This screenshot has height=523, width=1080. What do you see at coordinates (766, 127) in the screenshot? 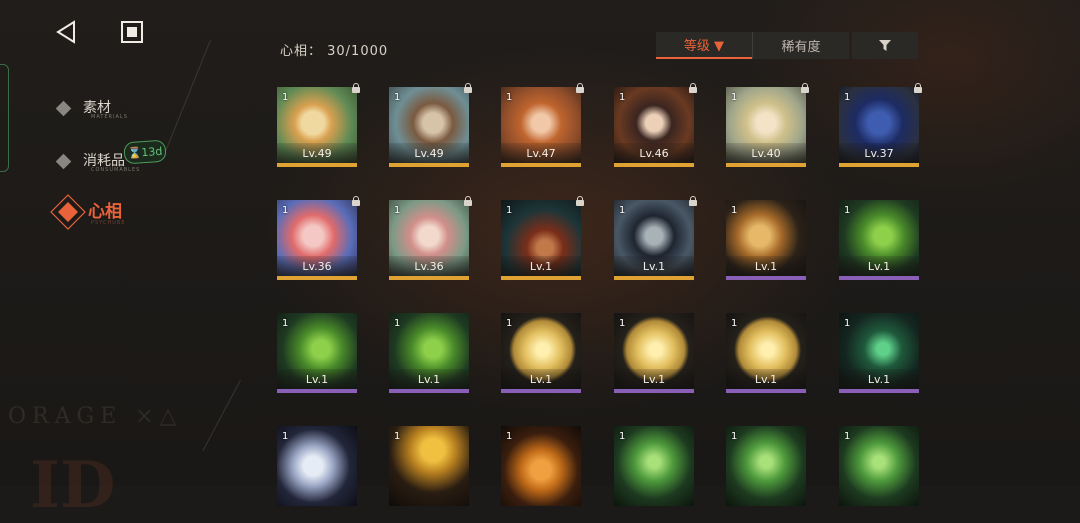
I see `psychube-card: 1 Lv.40` at bounding box center [766, 127].